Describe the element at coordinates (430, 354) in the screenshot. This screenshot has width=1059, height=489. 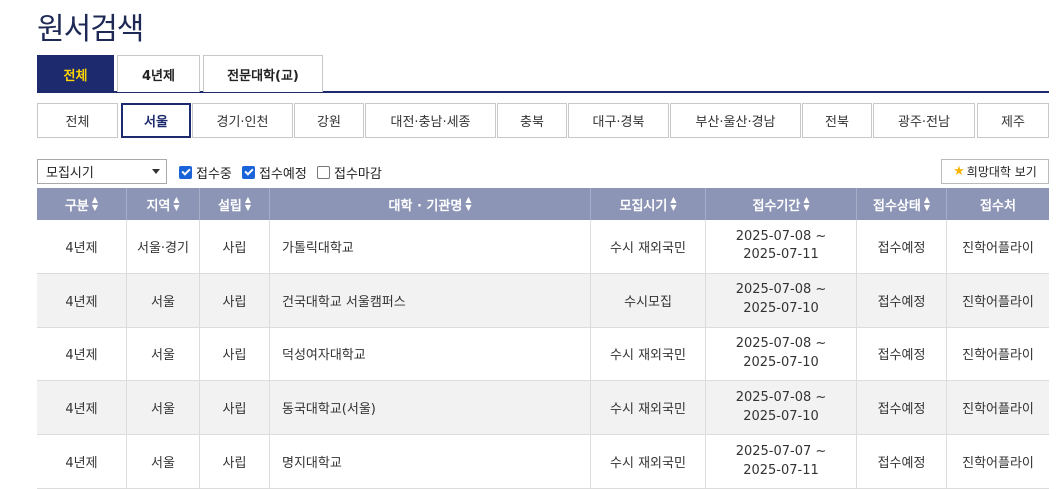
I see `cell-university: 덕성여자대학교` at that location.